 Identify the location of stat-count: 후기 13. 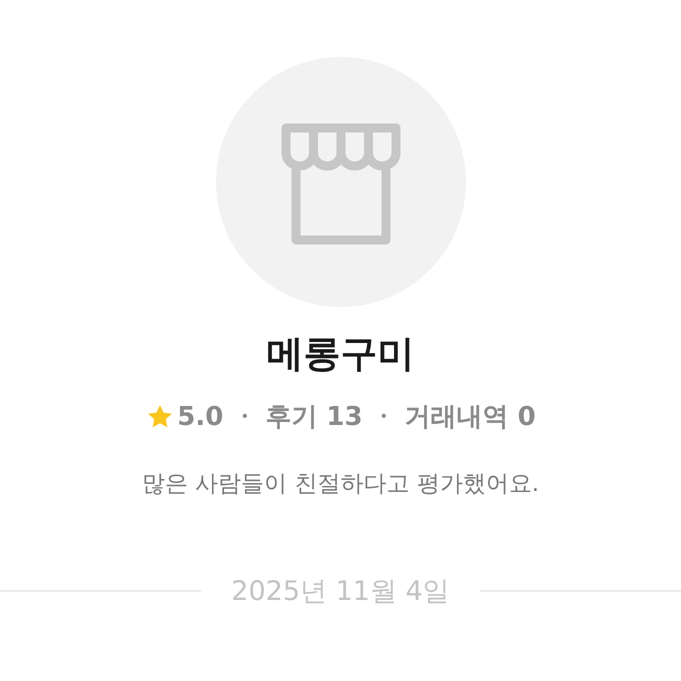
(314, 417).